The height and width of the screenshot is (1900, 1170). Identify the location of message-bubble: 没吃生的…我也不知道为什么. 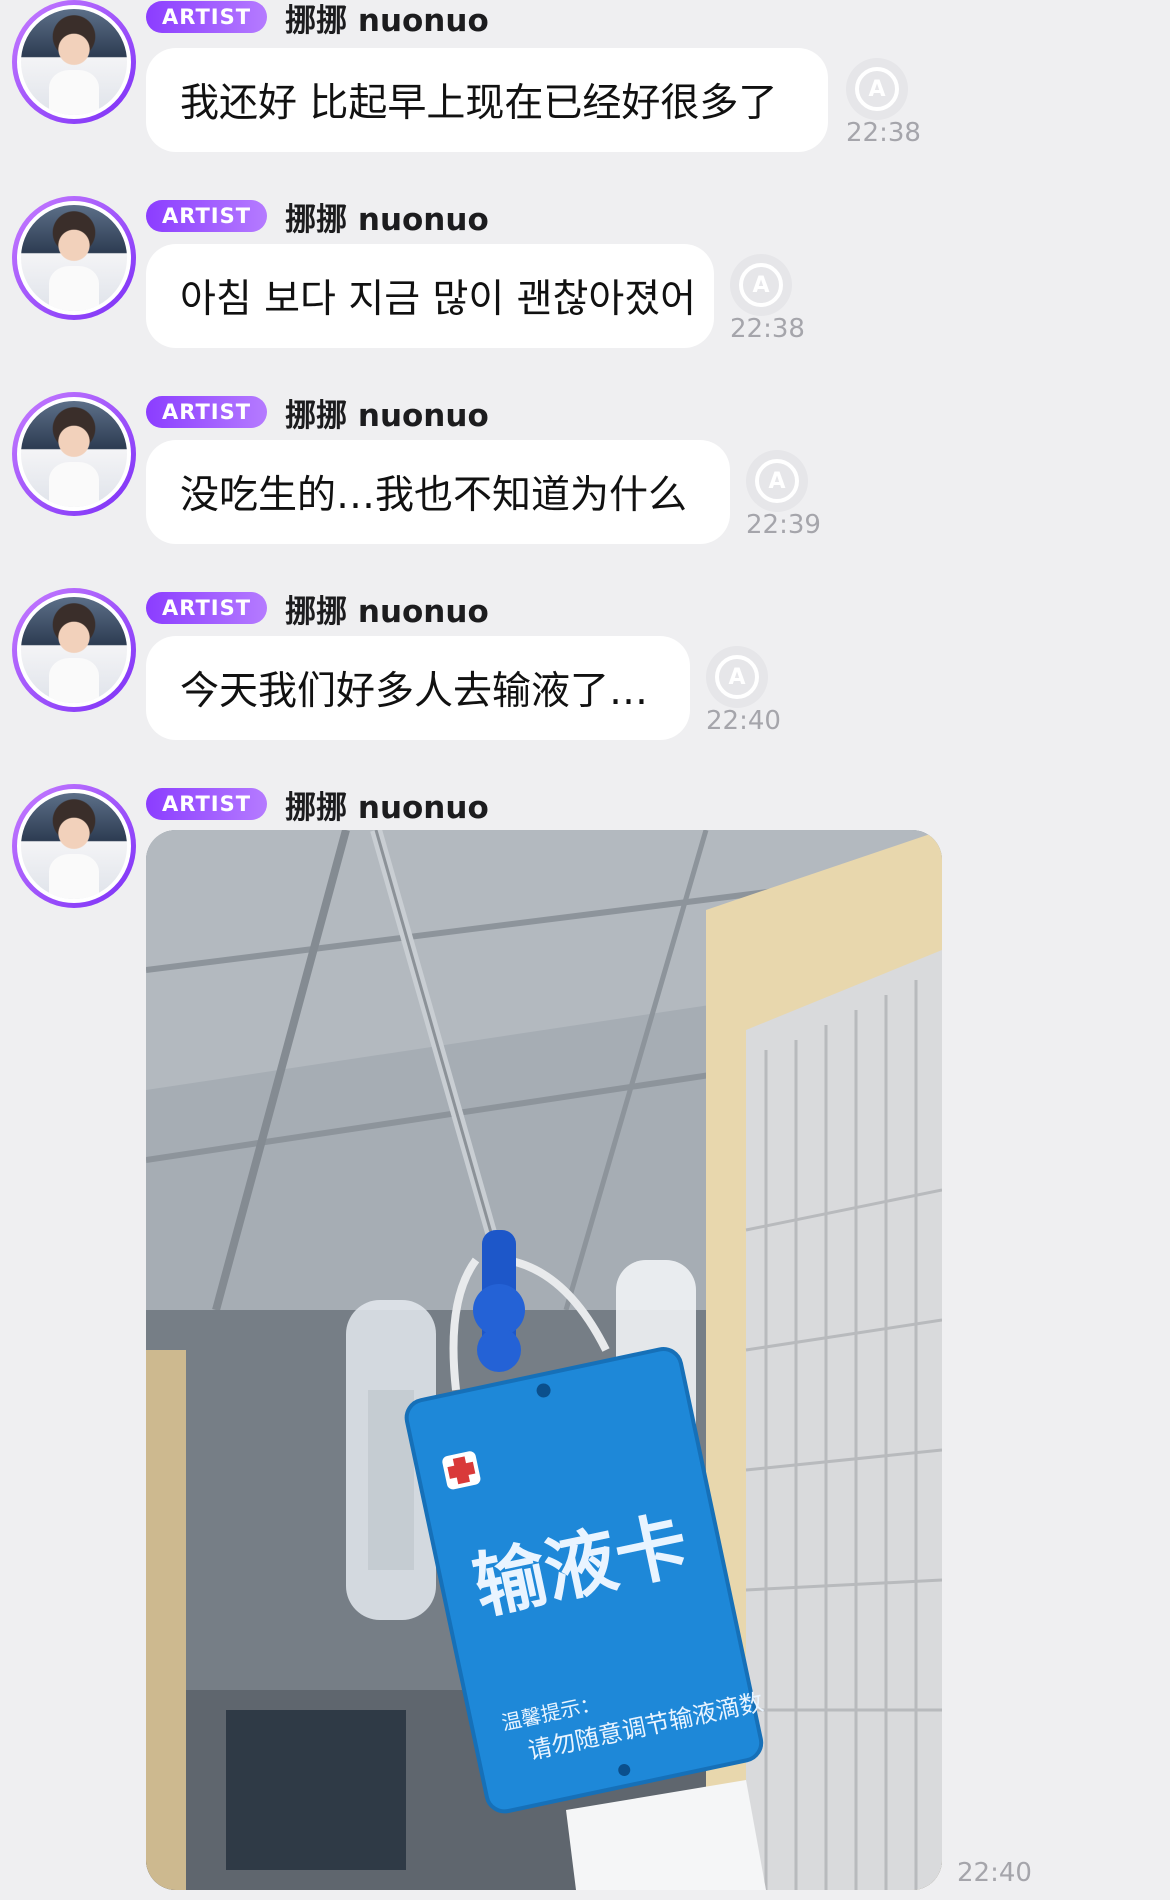
(438, 492).